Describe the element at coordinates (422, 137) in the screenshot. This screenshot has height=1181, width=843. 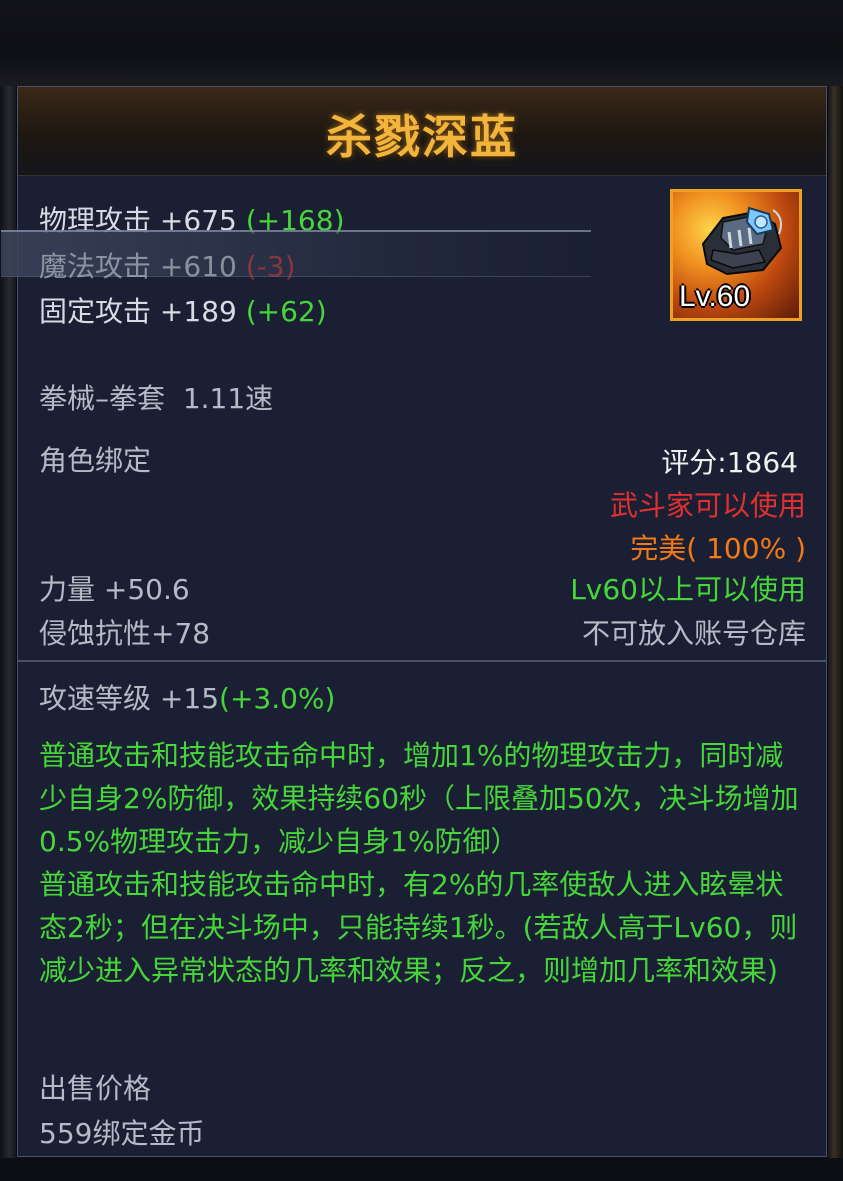
I see `item-name: 杀戮深蓝` at that location.